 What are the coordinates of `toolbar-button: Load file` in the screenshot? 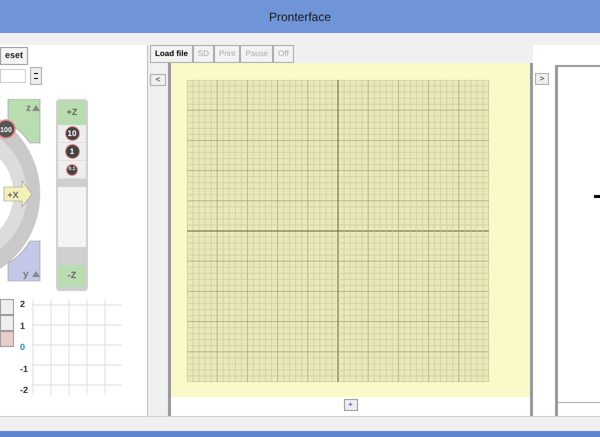 It's located at (171, 54).